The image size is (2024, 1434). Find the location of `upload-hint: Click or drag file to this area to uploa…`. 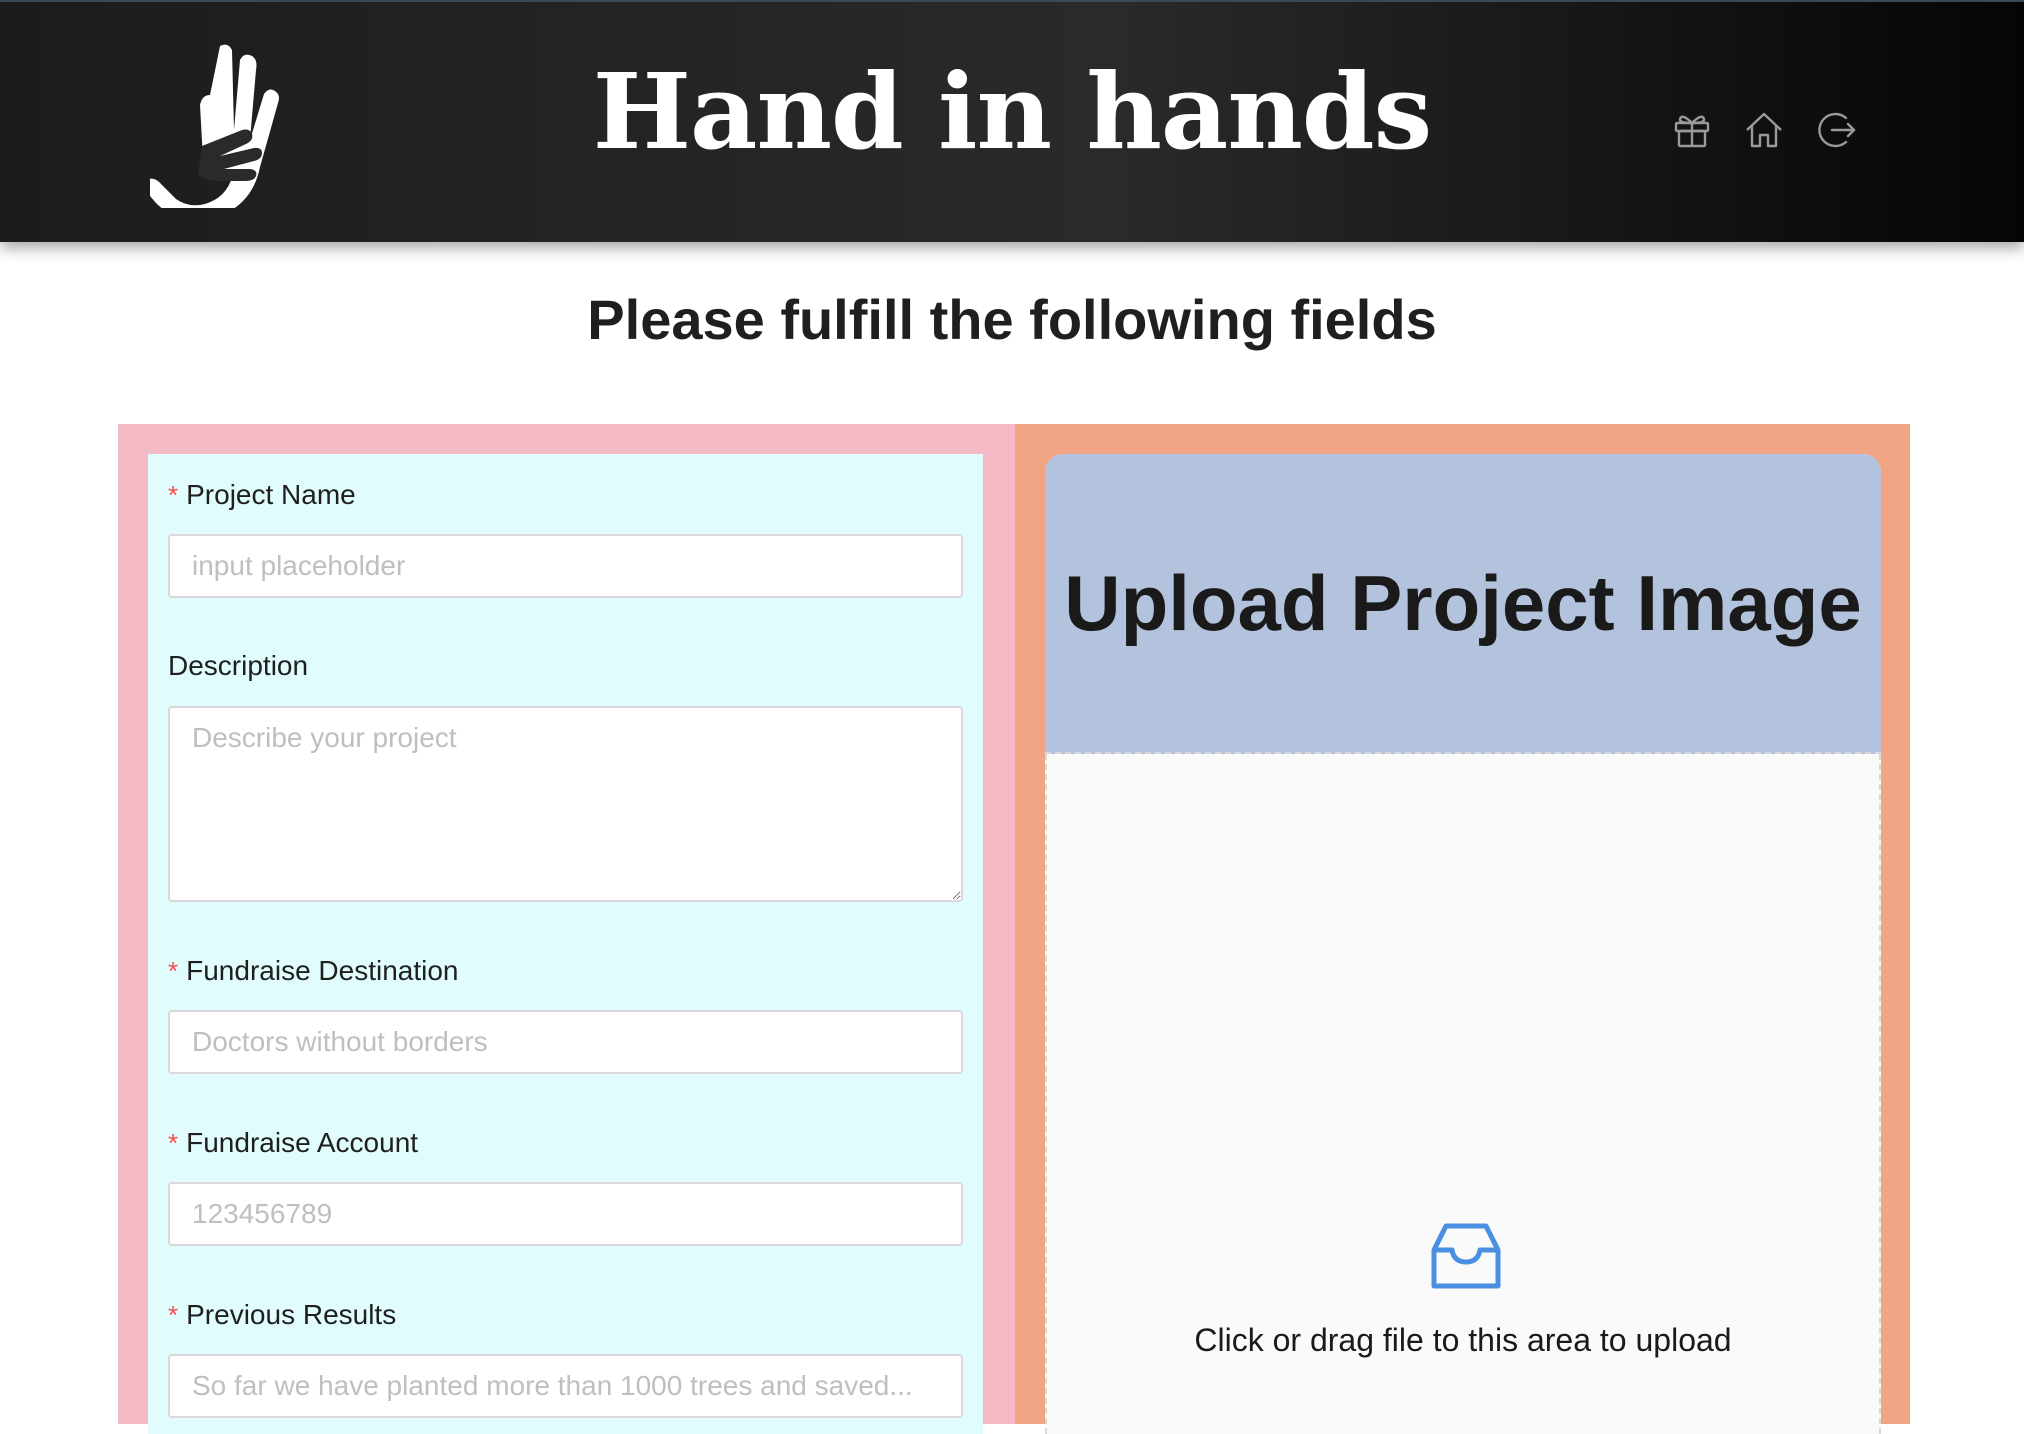

upload-hint: Click or drag file to this area to uploa… is located at coordinates (1463, 1340).